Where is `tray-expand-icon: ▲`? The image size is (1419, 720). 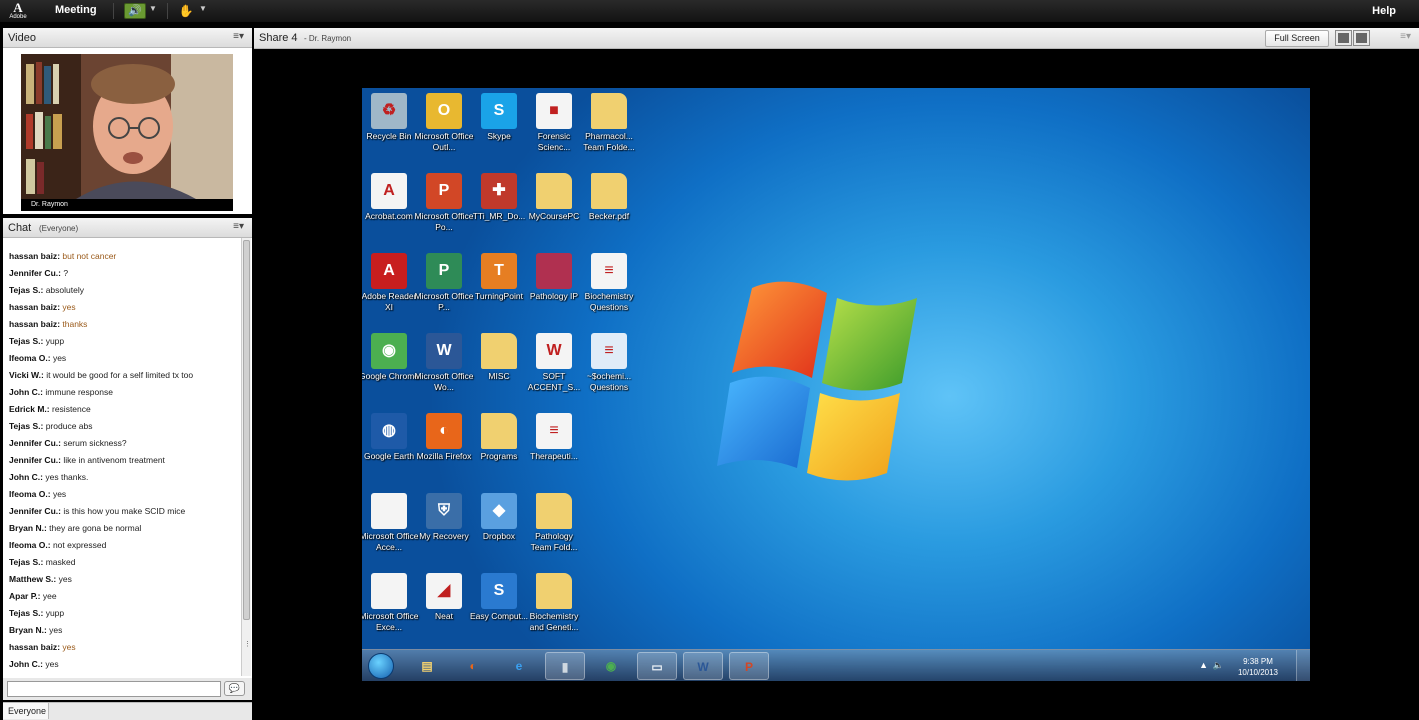
tray-expand-icon: ▲ is located at coordinates (1203, 665).